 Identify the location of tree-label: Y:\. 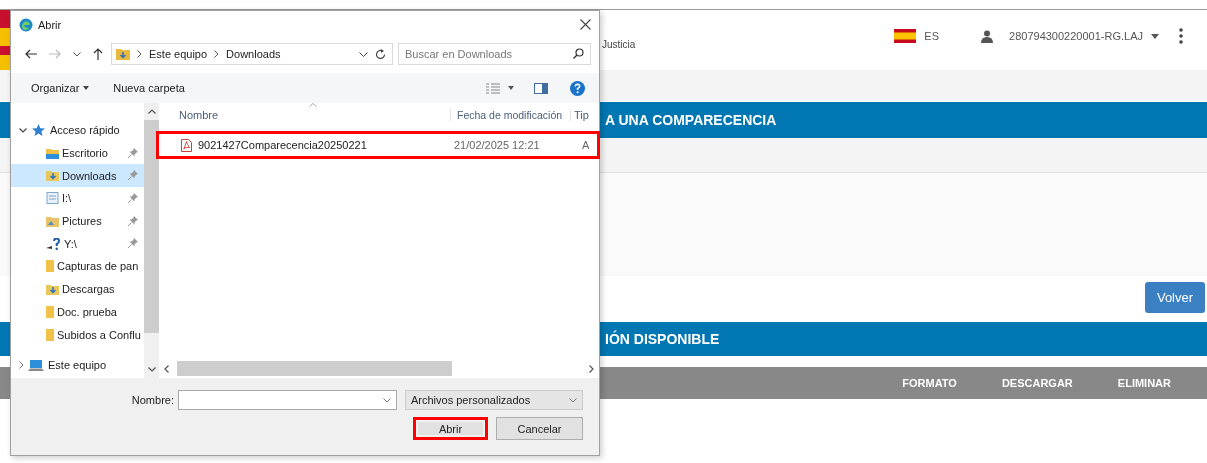
(70, 243).